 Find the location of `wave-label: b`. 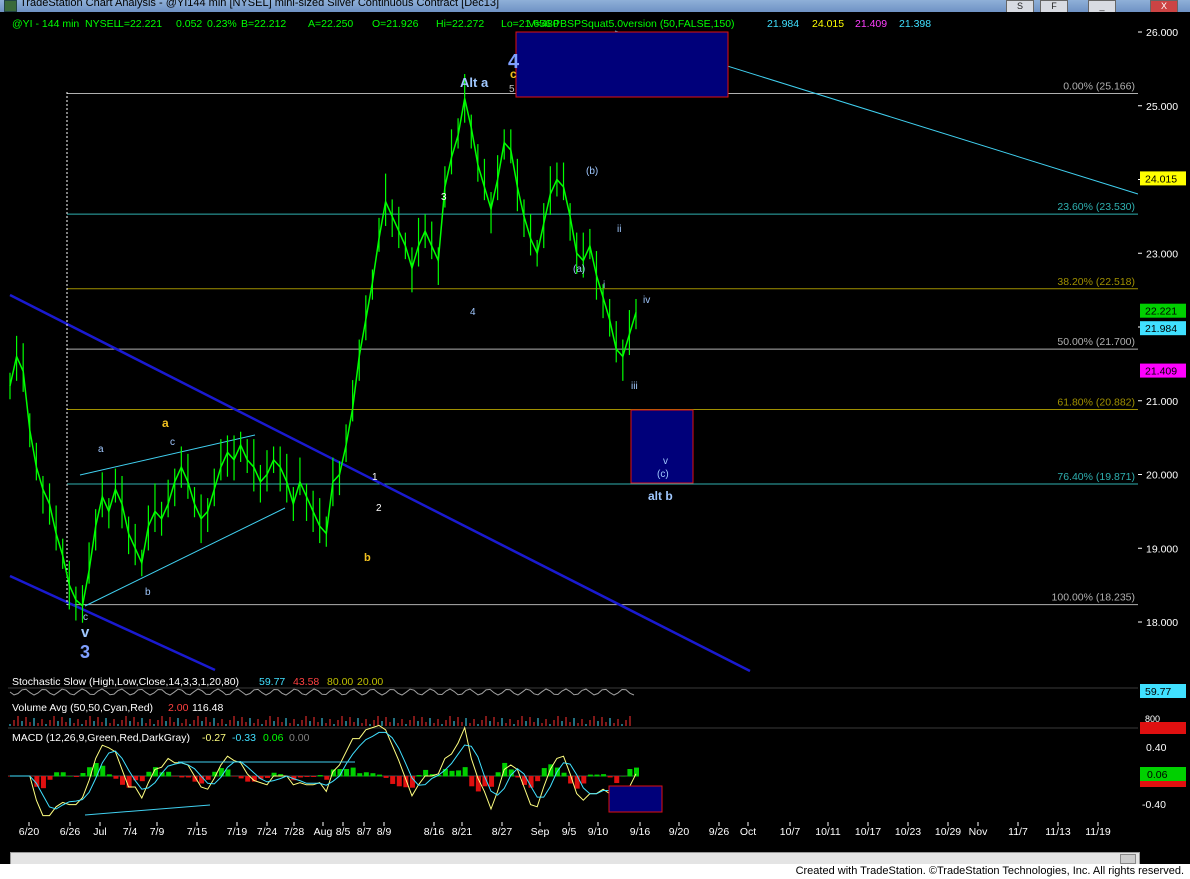

wave-label: b is located at coordinates (148, 592).